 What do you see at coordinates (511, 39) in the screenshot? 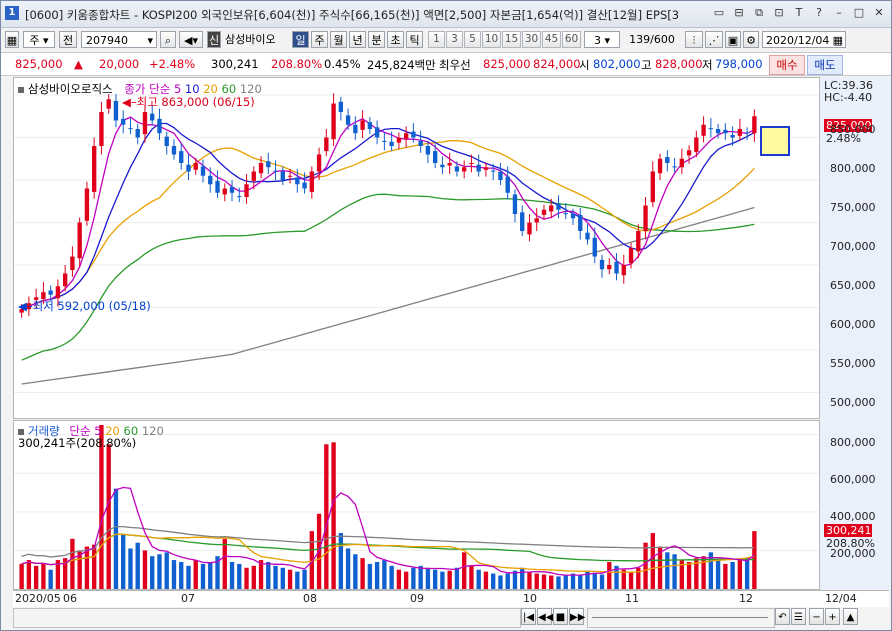
I see `interval-button-4: 15` at bounding box center [511, 39].